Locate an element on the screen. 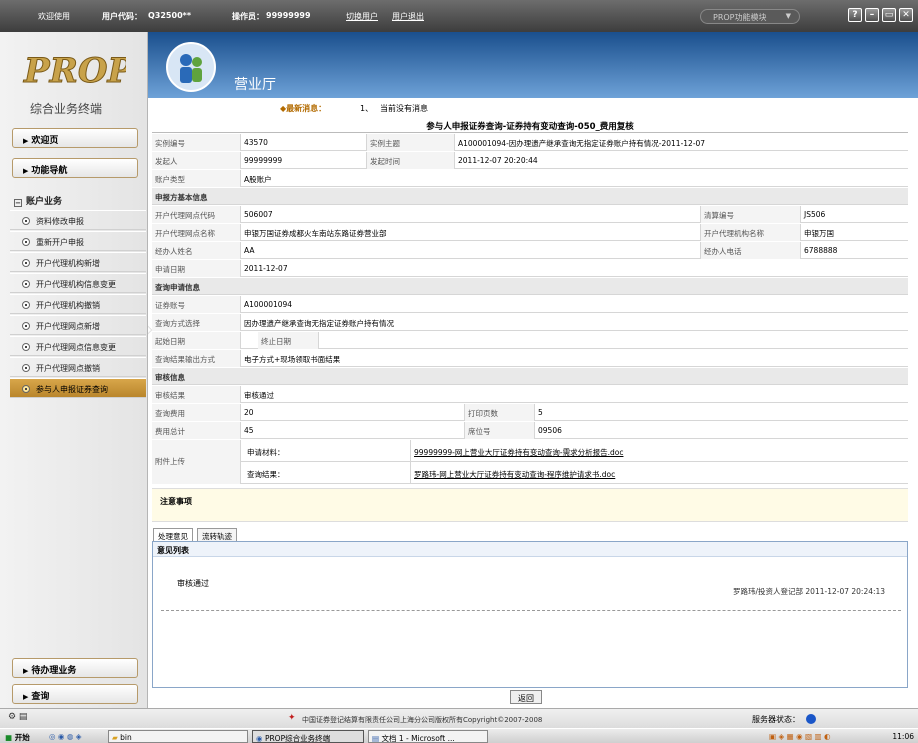 The image size is (918, 743). start-button: ■ 开始 is located at coordinates (17, 736).